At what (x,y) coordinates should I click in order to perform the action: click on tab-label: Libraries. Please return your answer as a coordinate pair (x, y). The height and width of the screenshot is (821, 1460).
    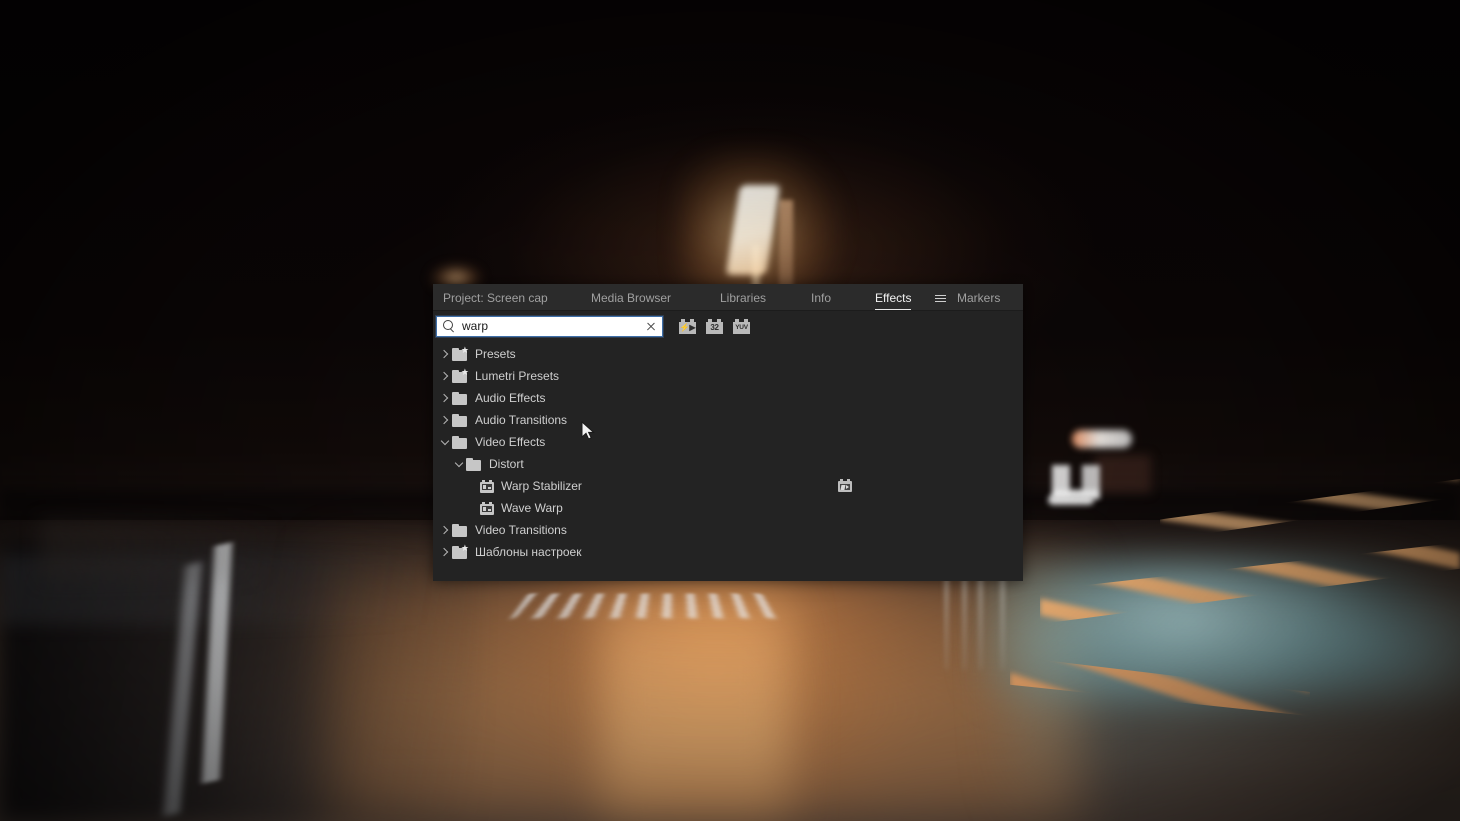
    Looking at the image, I should click on (743, 298).